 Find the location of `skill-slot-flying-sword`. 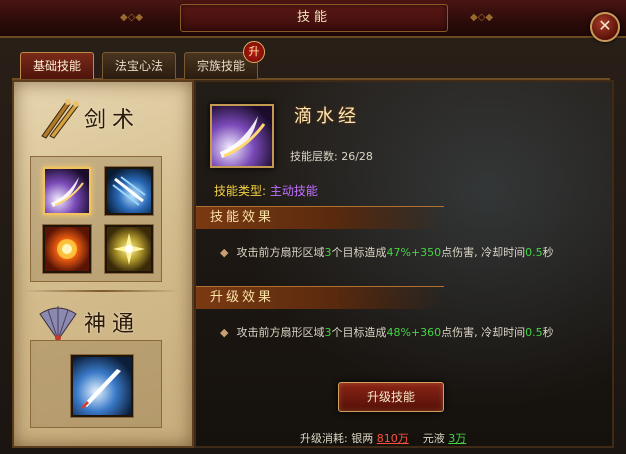

skill-slot-flying-sword is located at coordinates (102, 386).